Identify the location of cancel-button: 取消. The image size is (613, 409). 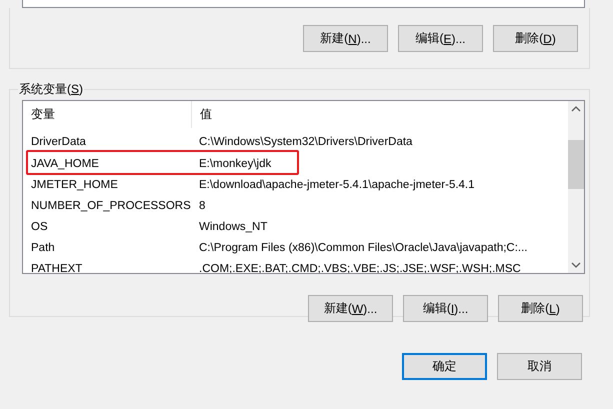
(539, 366).